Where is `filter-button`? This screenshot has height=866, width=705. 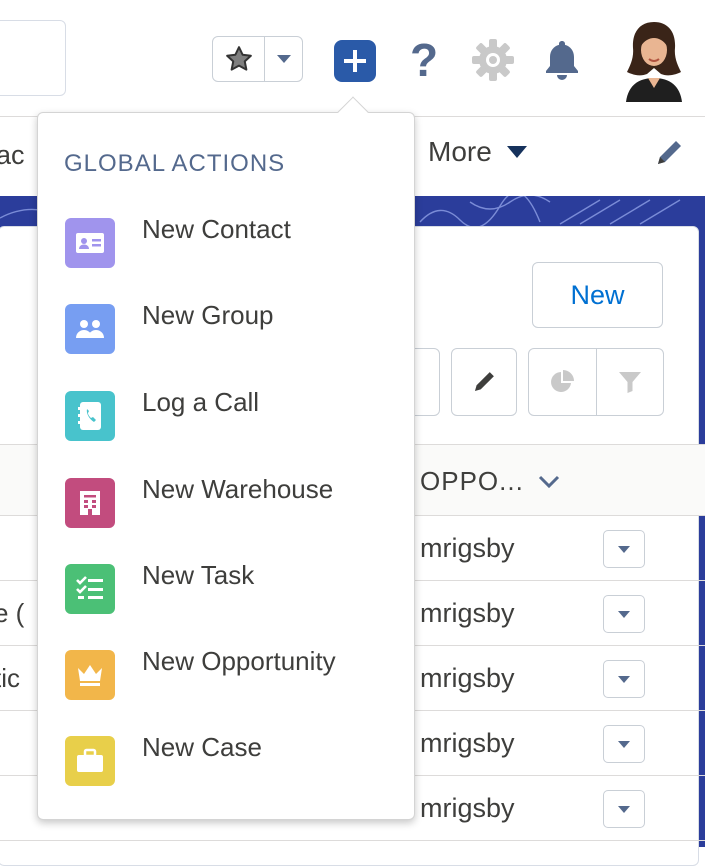 filter-button is located at coordinates (630, 382).